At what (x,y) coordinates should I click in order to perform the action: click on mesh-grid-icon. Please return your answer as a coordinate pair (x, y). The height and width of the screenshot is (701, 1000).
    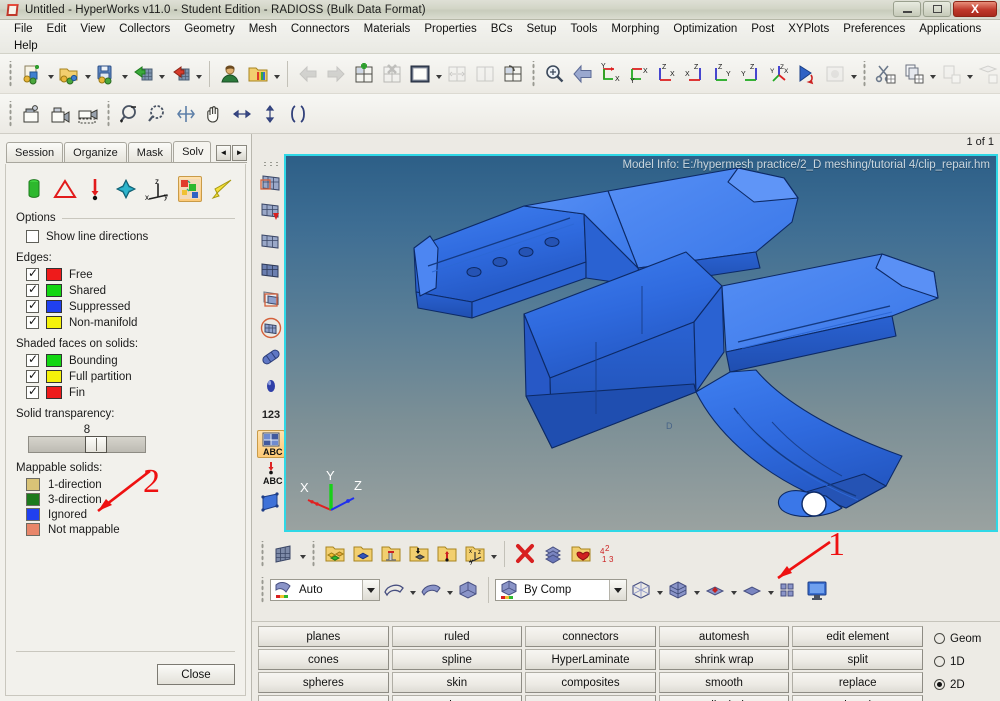
    Looking at the image, I should click on (284, 554).